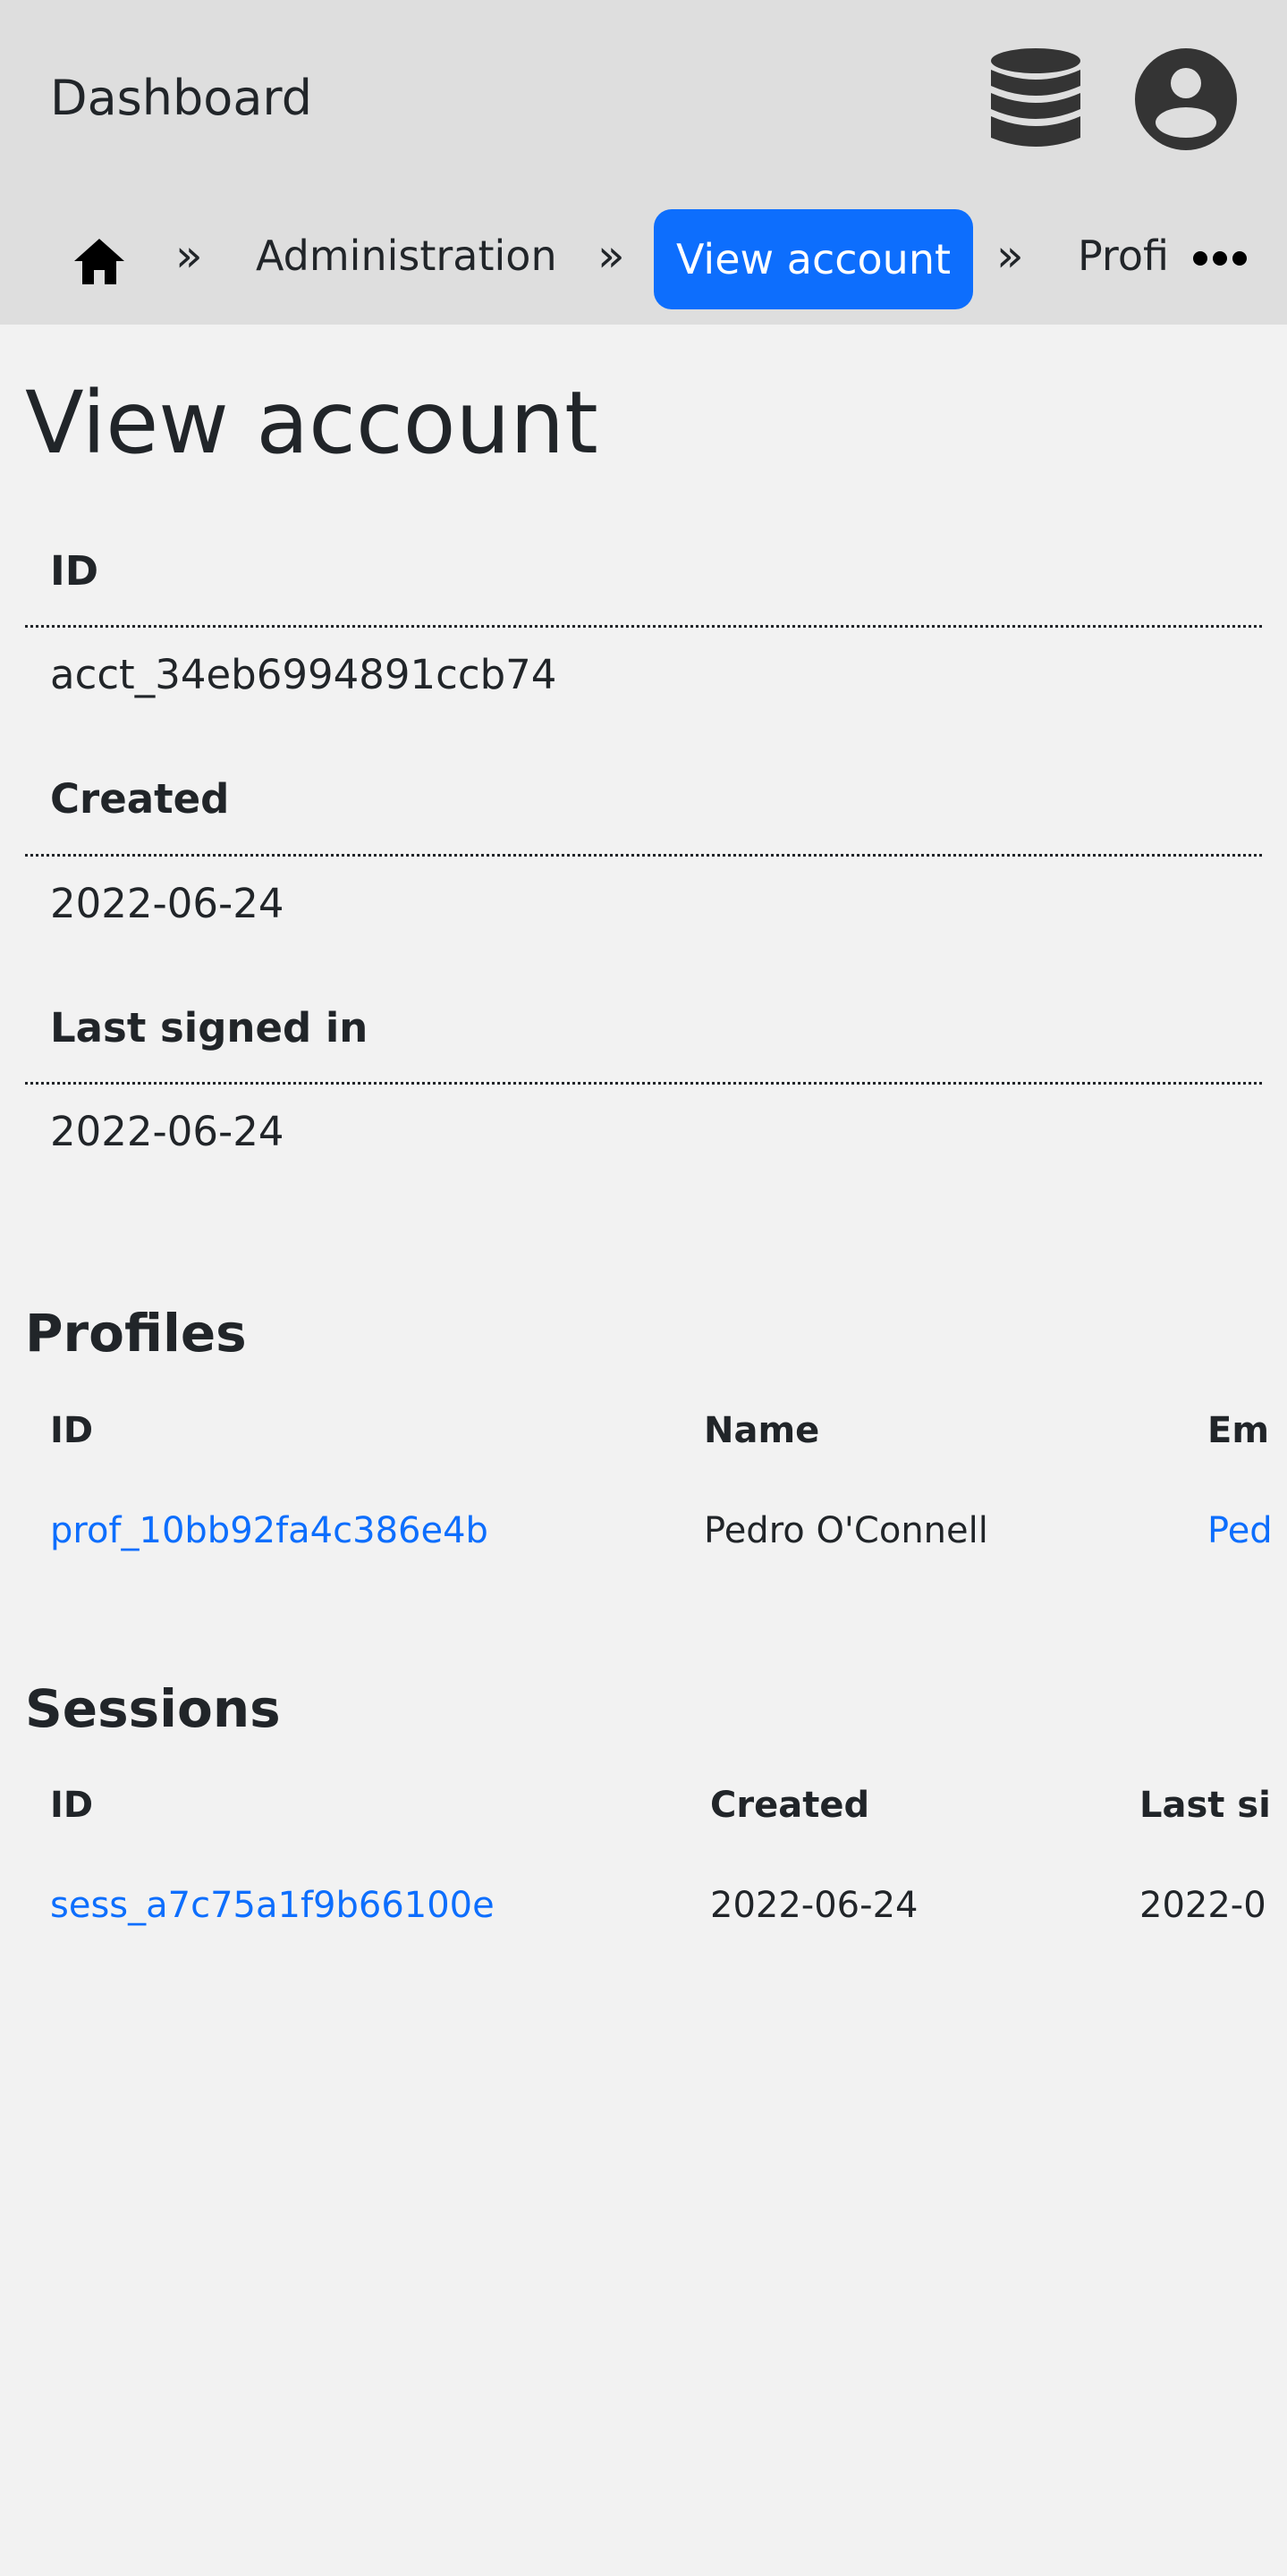 Image resolution: width=1287 pixels, height=2576 pixels. I want to click on account-circle-icon, so click(1186, 99).